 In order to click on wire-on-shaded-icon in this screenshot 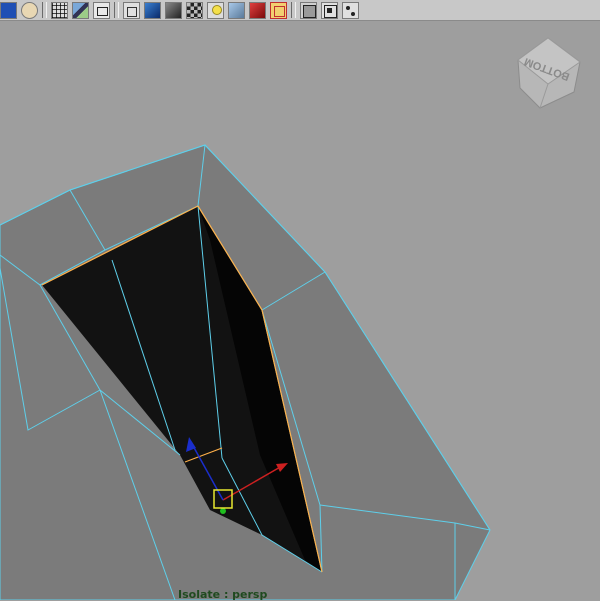, I will do `click(308, 10)`.